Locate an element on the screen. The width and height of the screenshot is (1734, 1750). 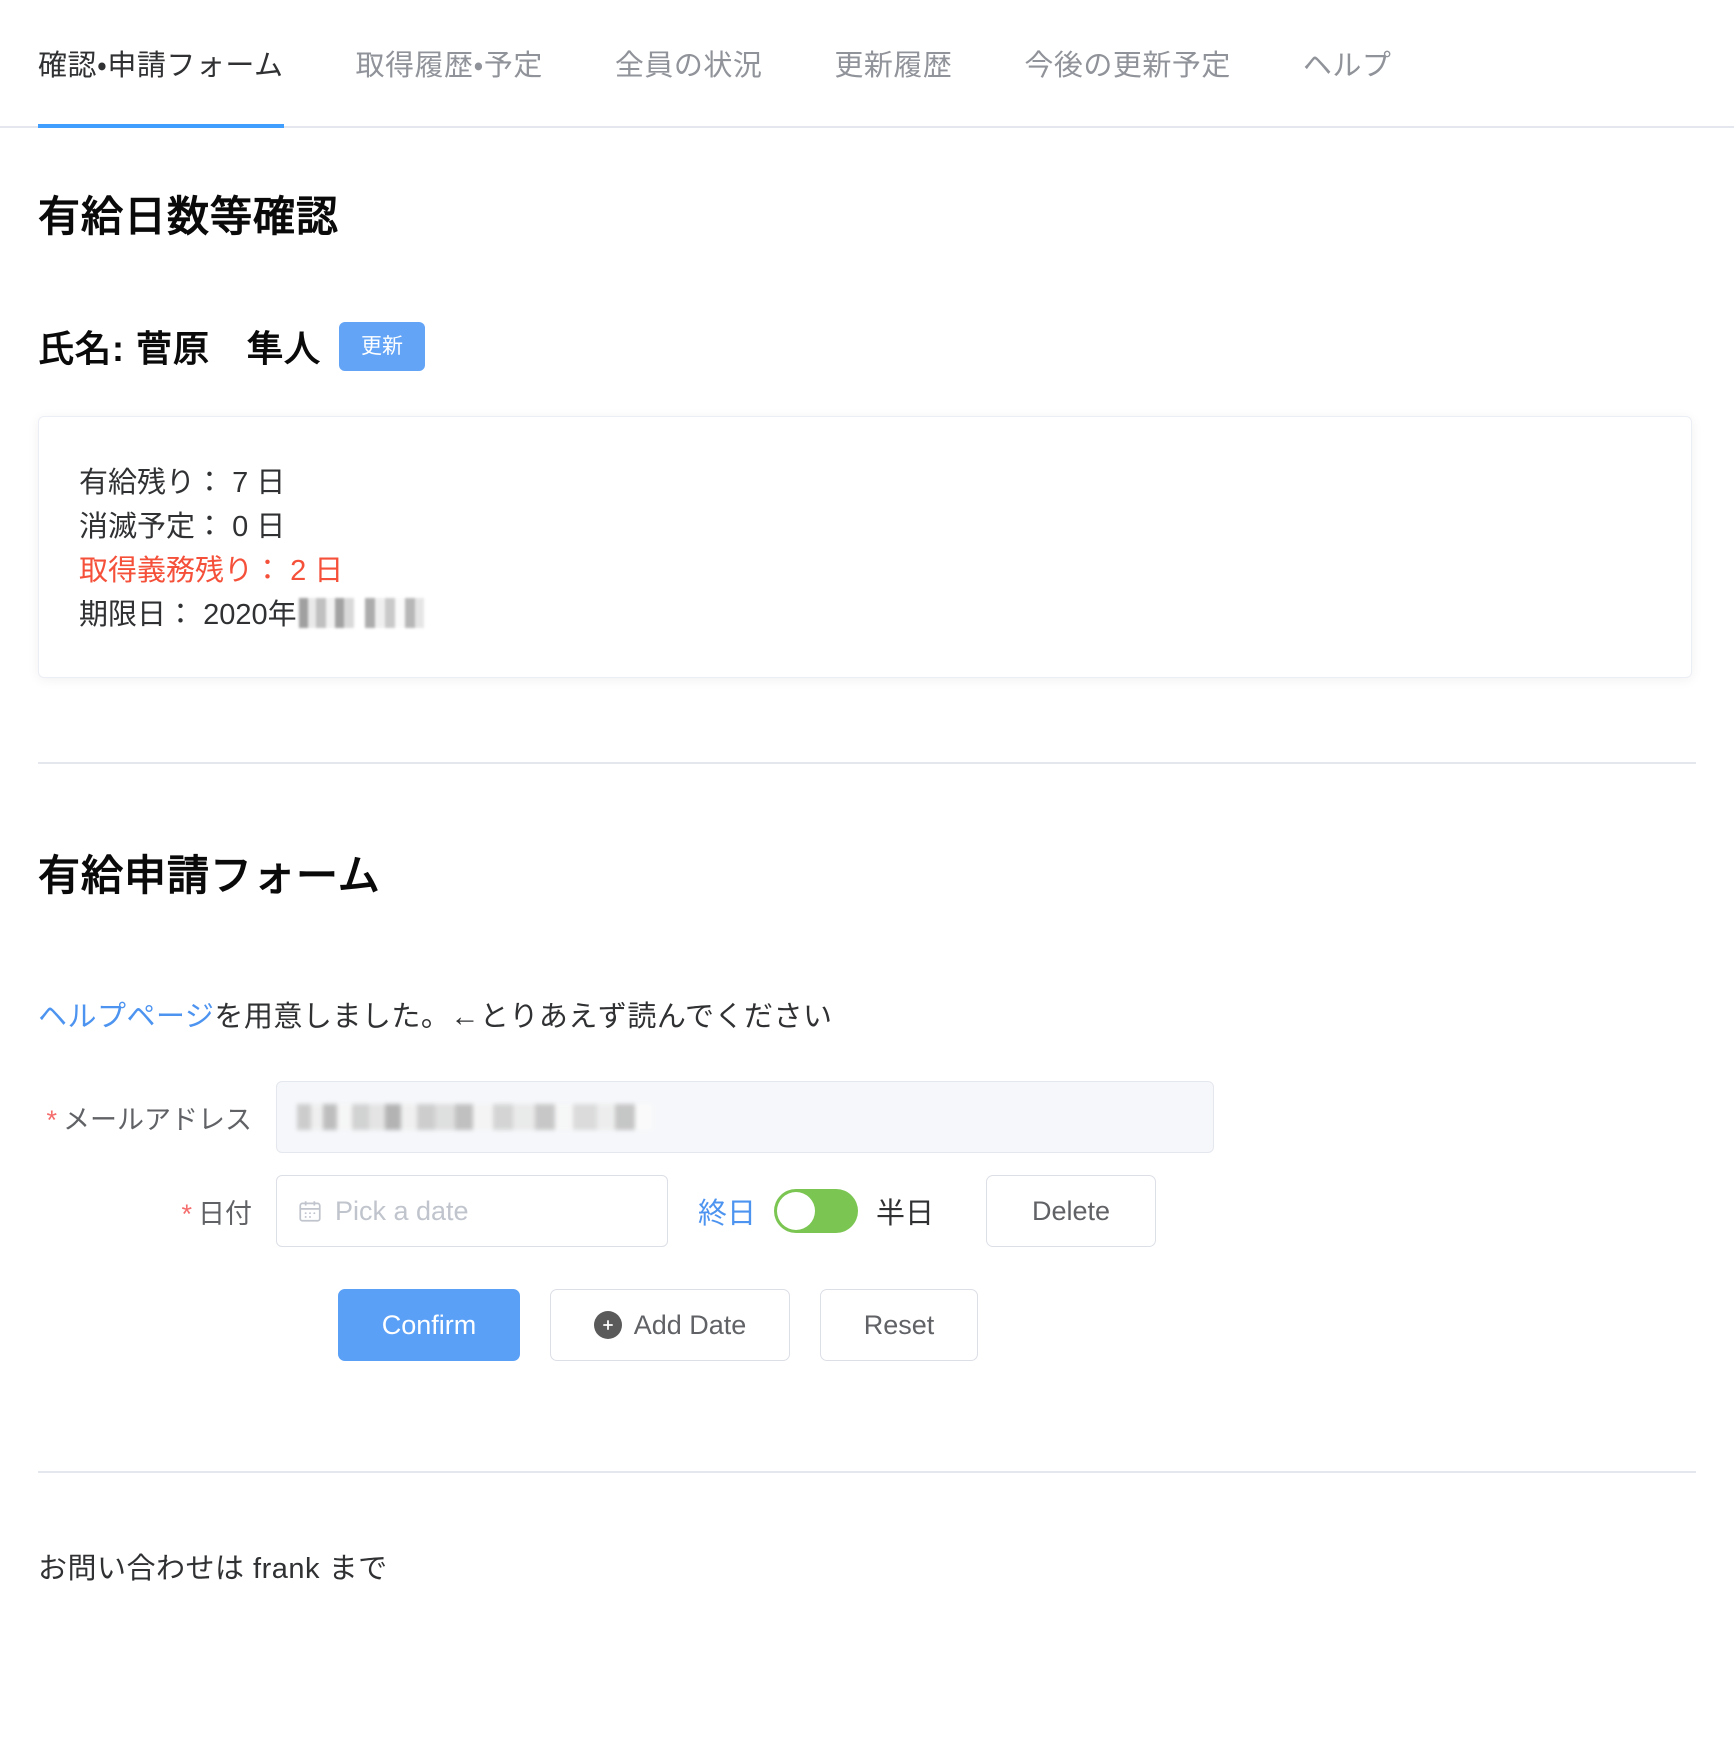
employee-name-value: 菅原 隼人 is located at coordinates (229, 348).